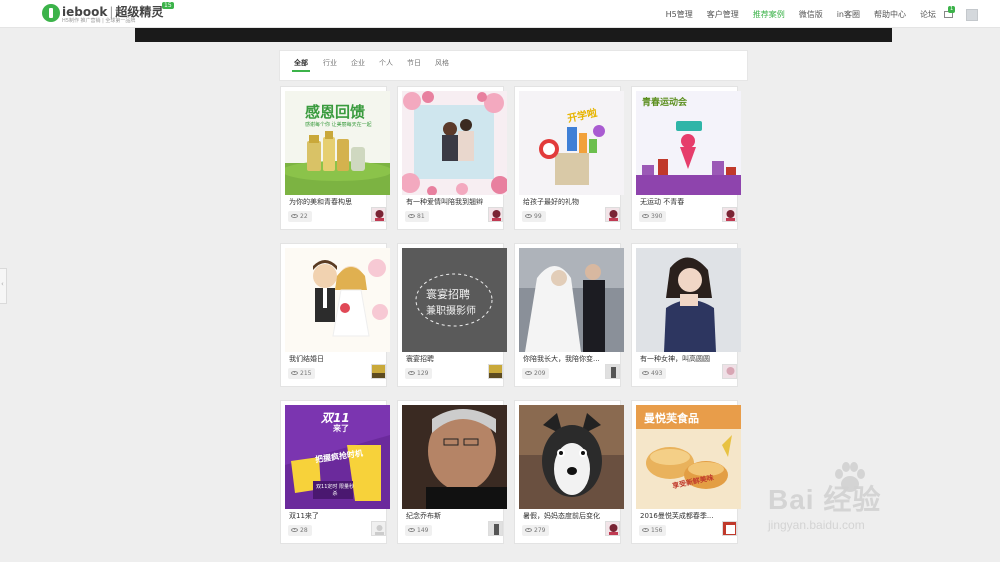  What do you see at coordinates (513, 65) in the screenshot?
I see `category-filter-tabs: 全部 行业 企业 个人 节日 风格` at bounding box center [513, 65].